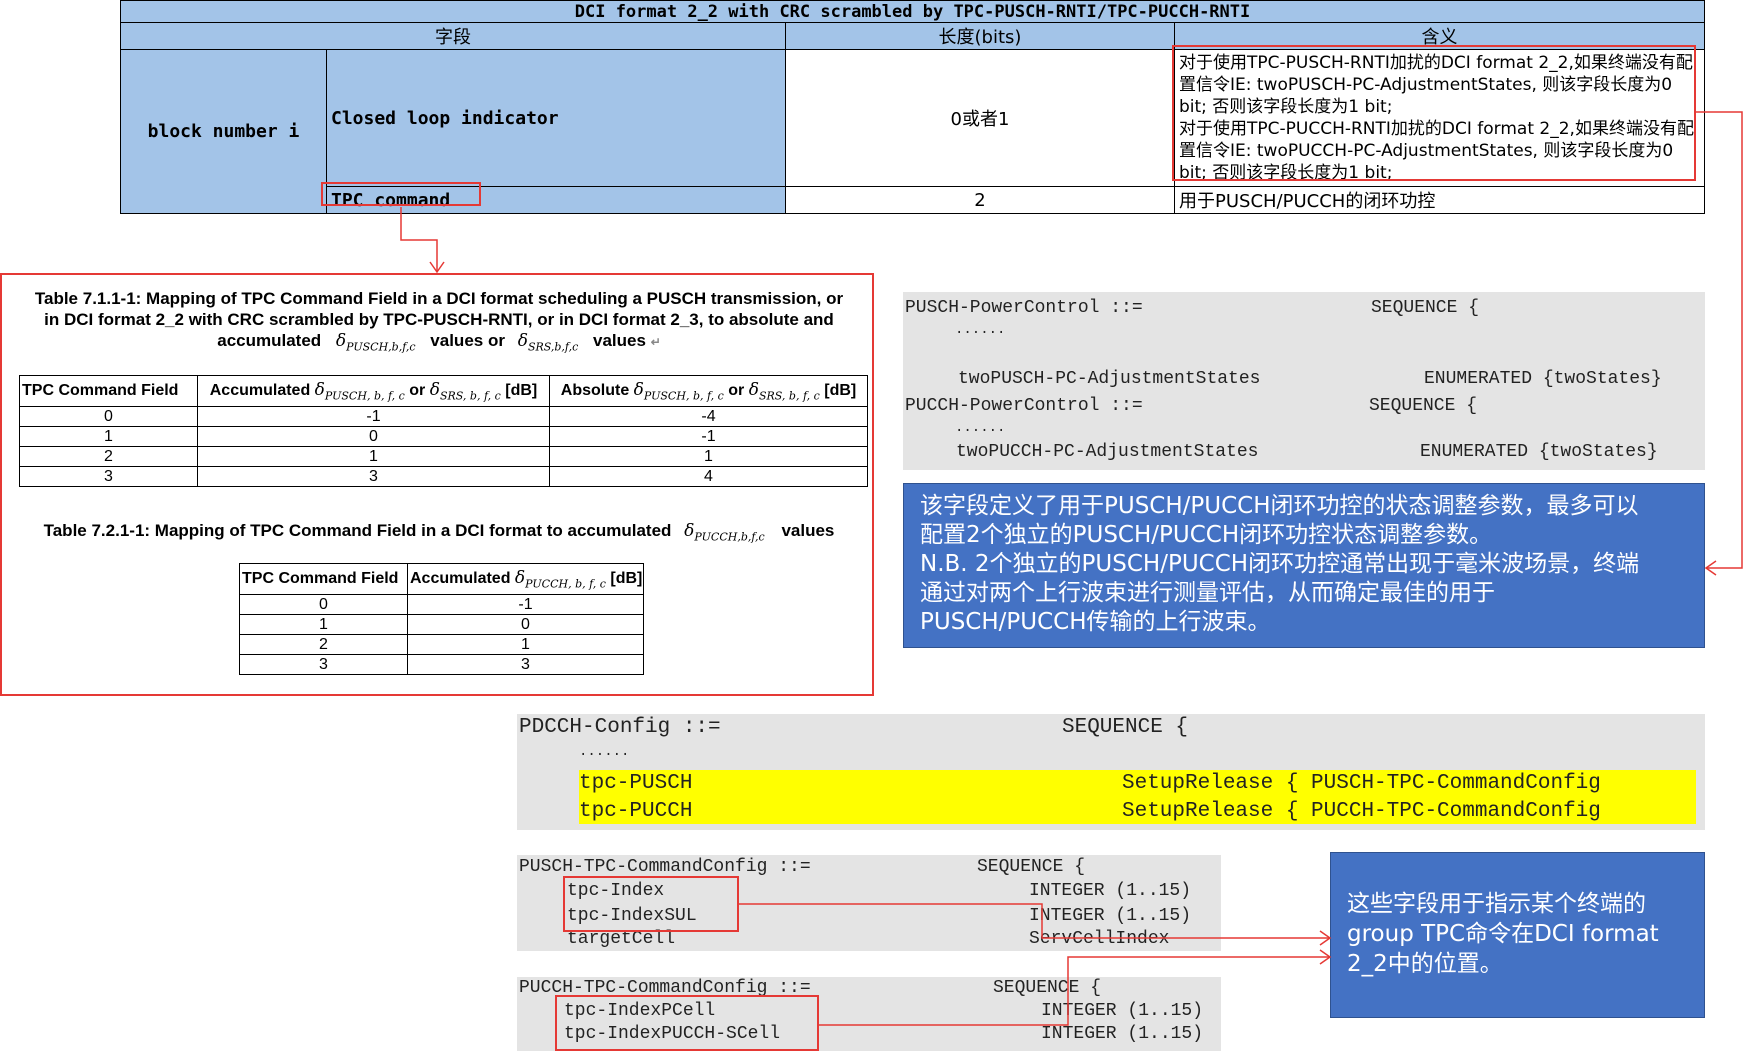  What do you see at coordinates (1074, 991) in the screenshot?
I see `arrow-pucch-index-to-note` at bounding box center [1074, 991].